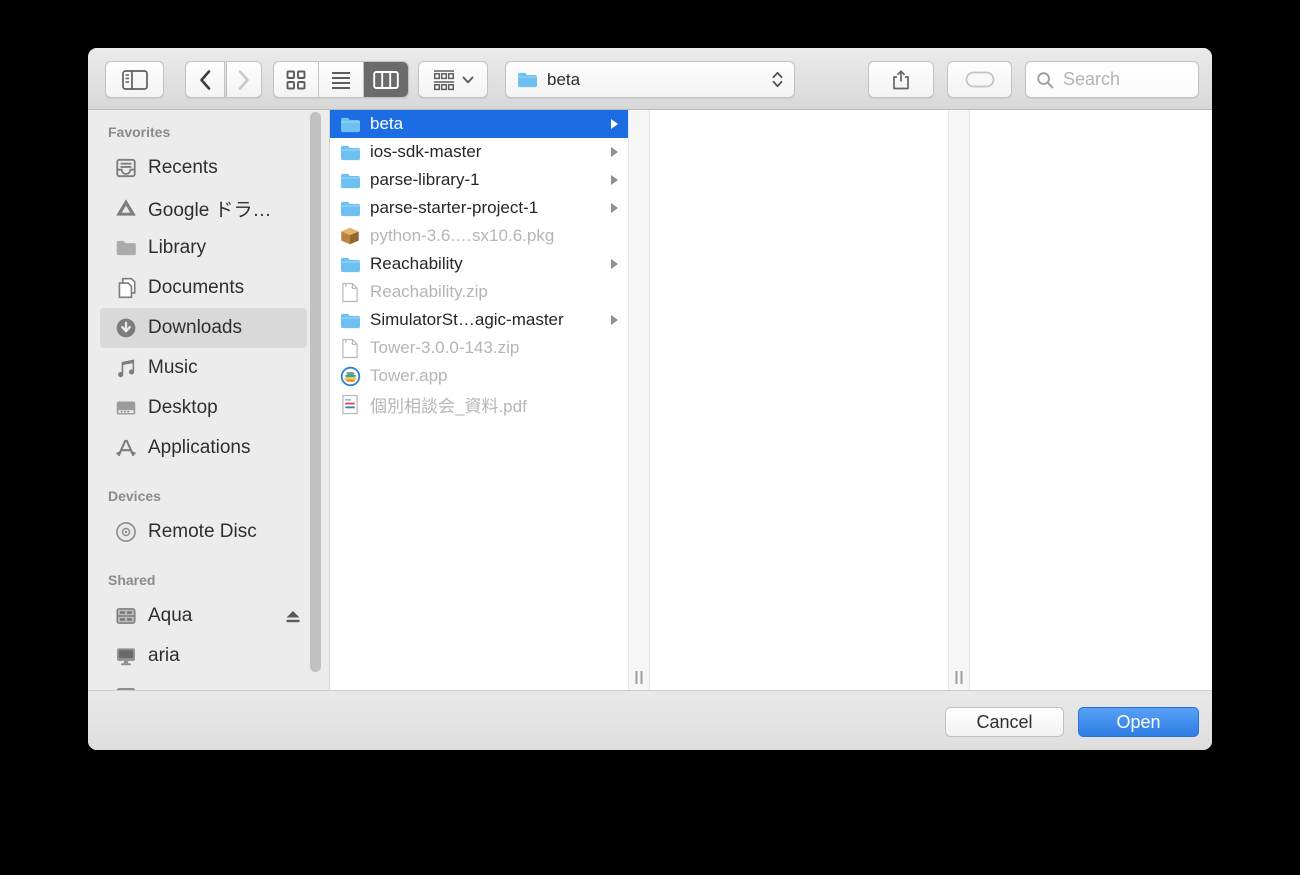  I want to click on sidebar-item-downloads: Downloads, so click(203, 328).